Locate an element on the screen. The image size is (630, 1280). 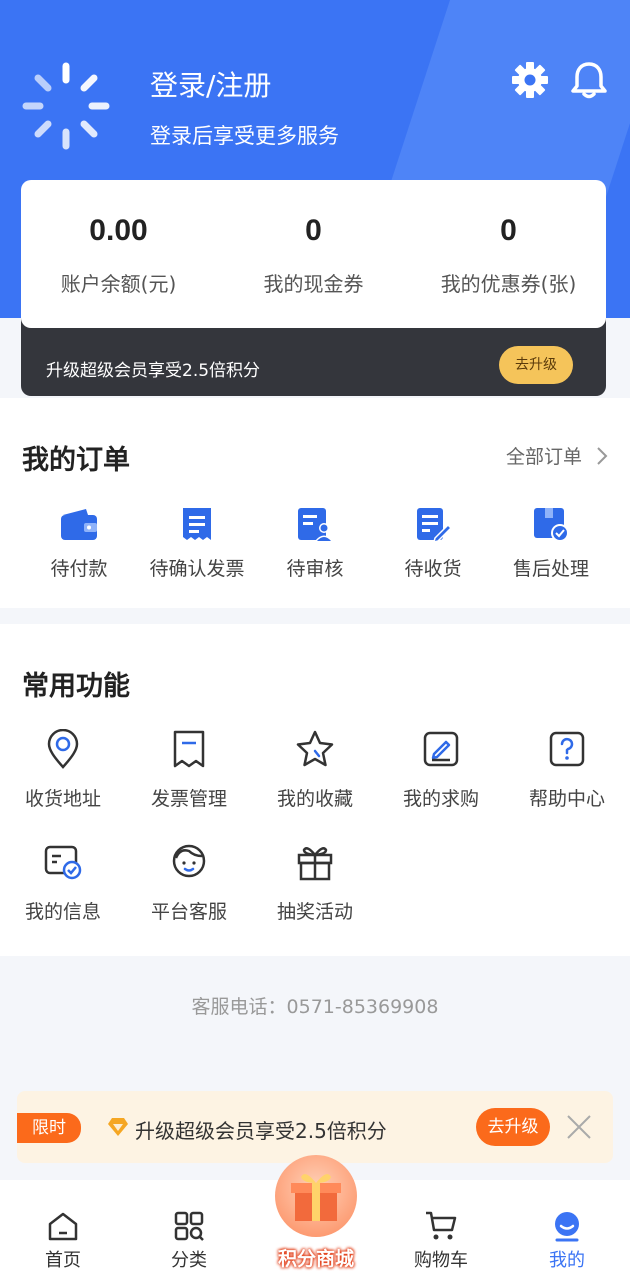
location-pin-icon is located at coordinates (63, 749).